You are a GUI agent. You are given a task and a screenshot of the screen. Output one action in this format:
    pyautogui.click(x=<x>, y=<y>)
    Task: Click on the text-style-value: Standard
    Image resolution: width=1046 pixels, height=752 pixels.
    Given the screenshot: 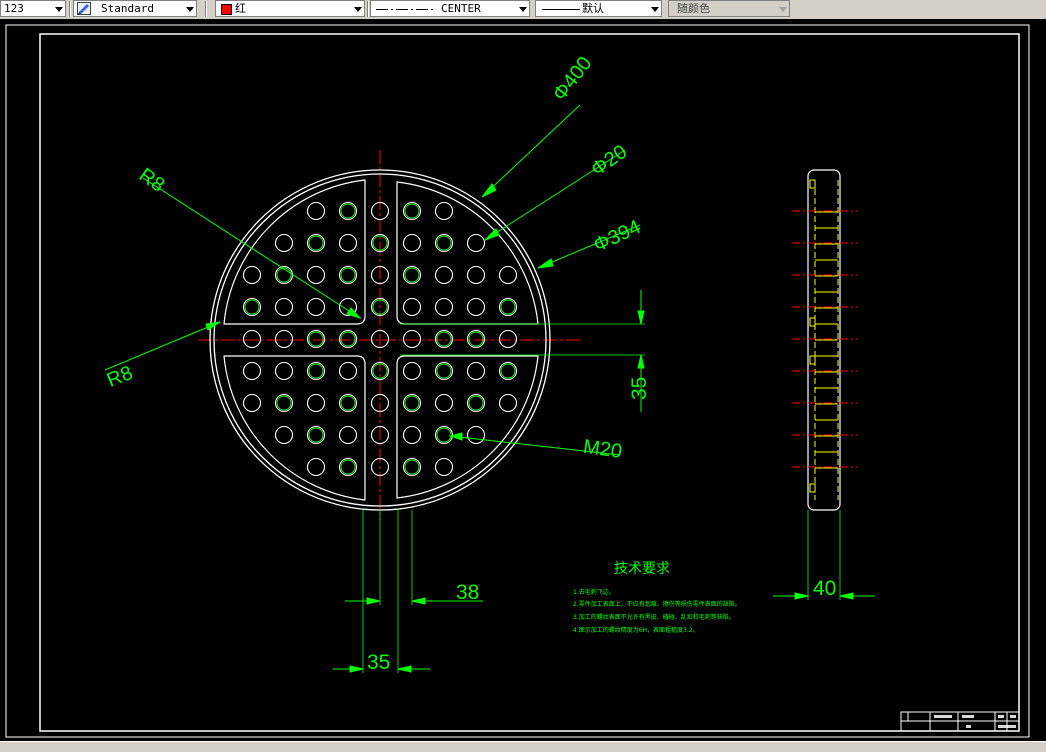 What is the action you would take?
    pyautogui.click(x=127, y=8)
    